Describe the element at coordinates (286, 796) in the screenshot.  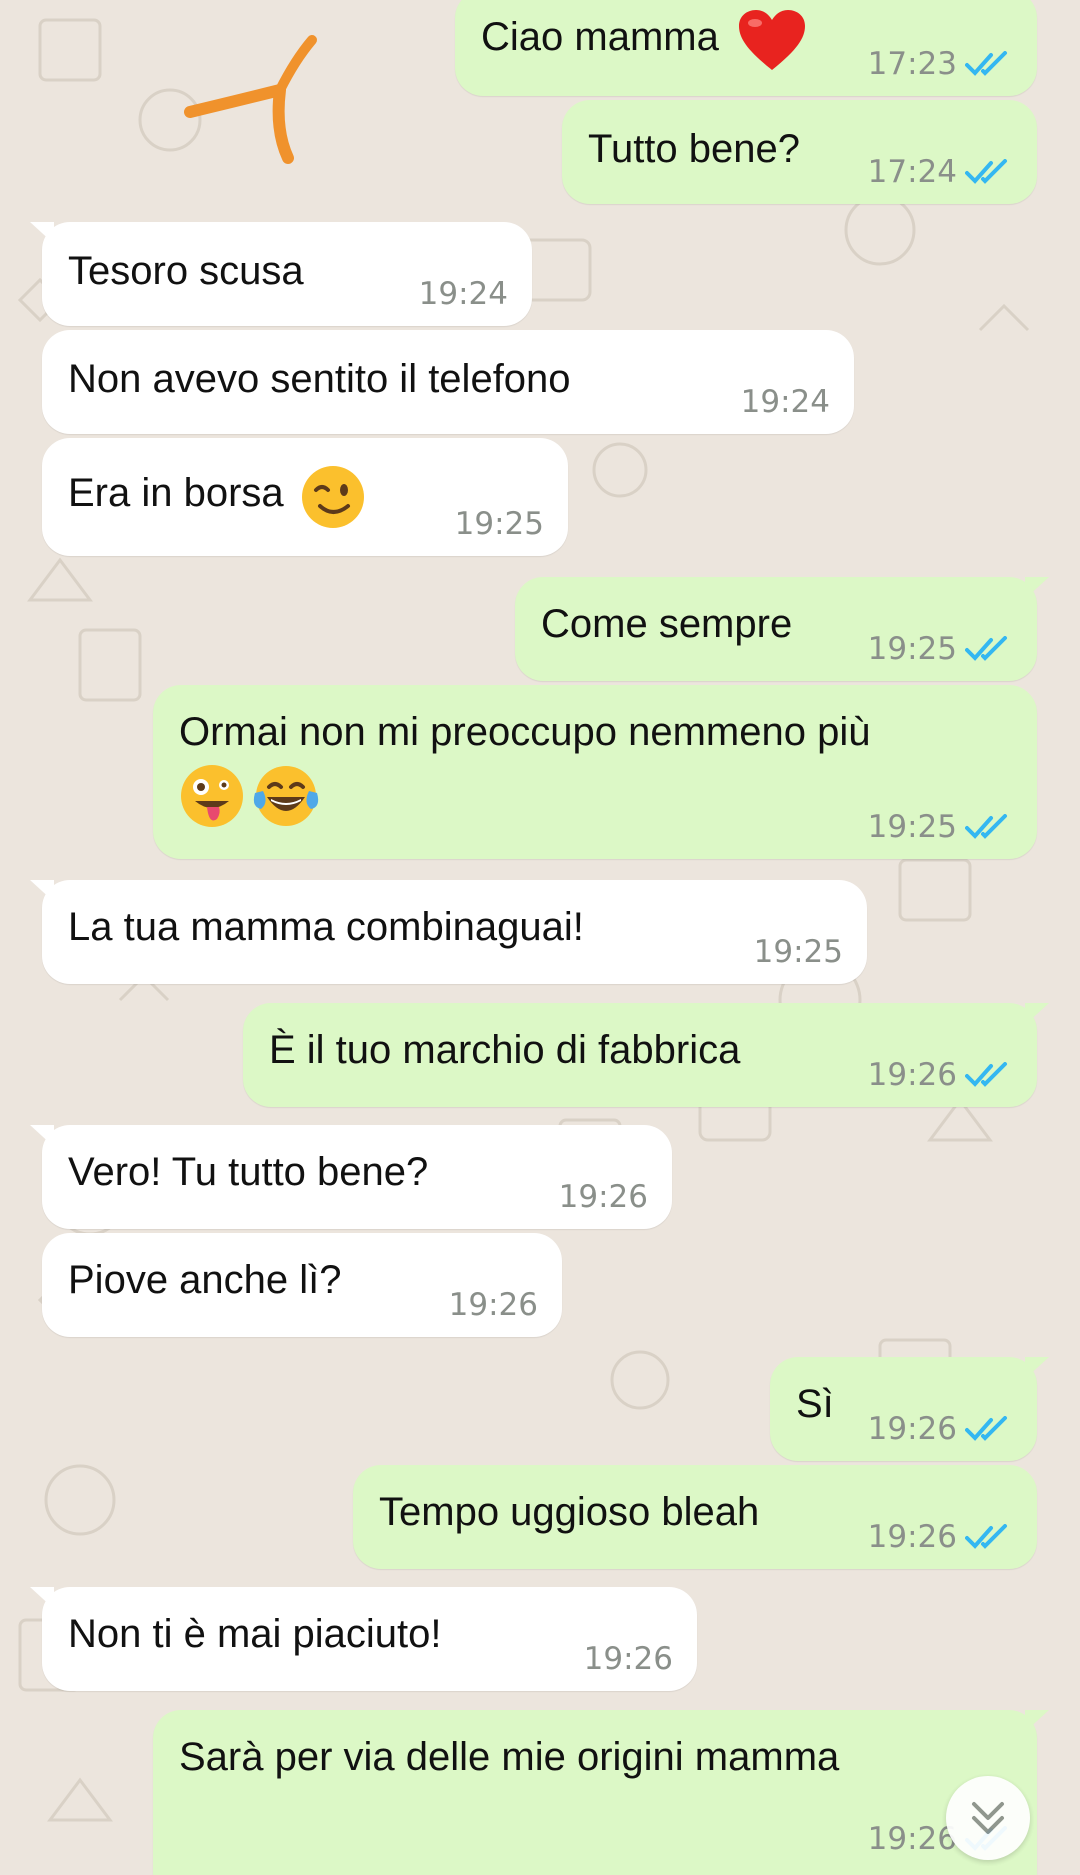
I see `tears-of-joy-emoji-icon` at that location.